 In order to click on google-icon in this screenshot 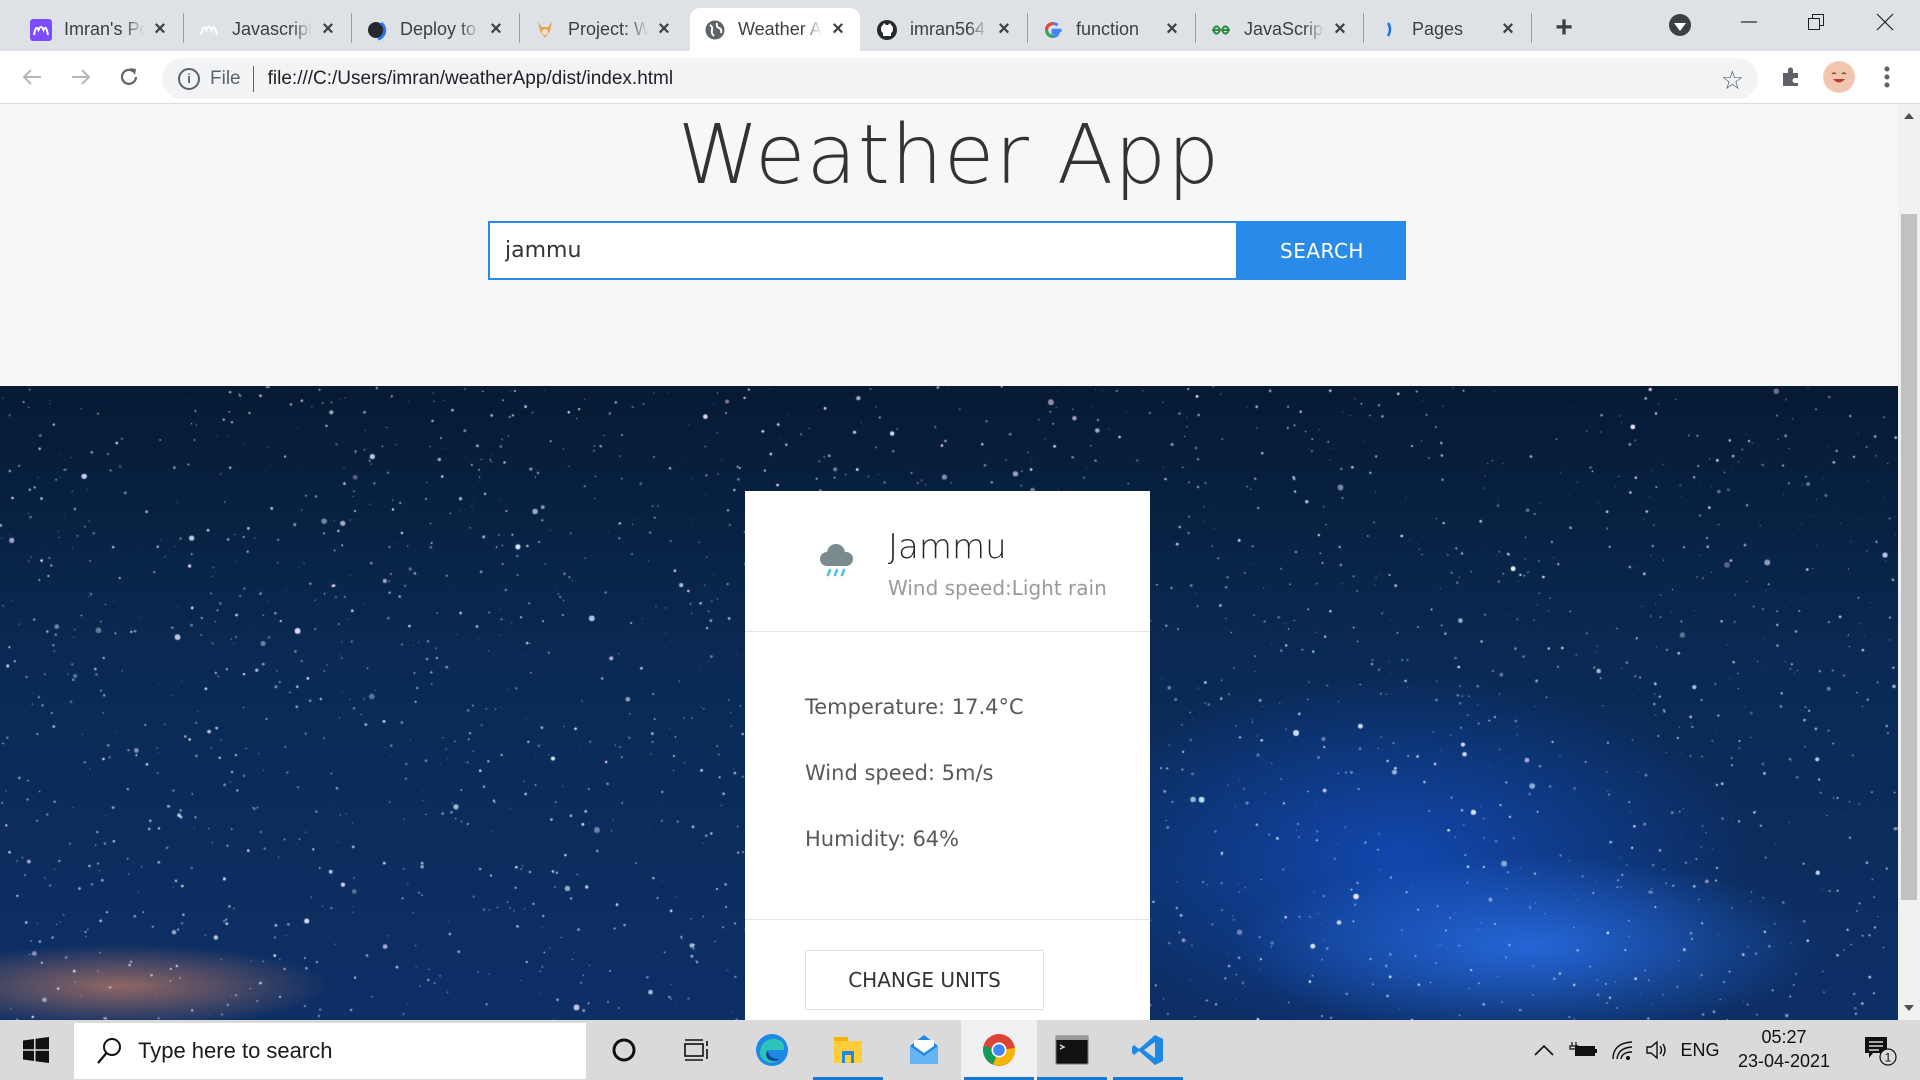, I will do `click(1053, 30)`.